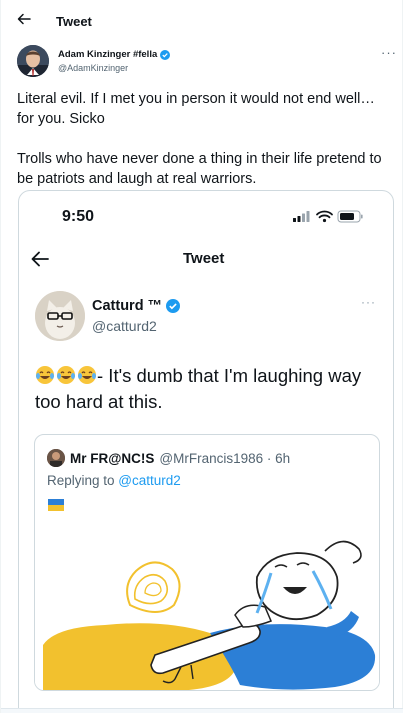 The image size is (403, 713). I want to click on phone-time: 9:50, so click(78, 216).